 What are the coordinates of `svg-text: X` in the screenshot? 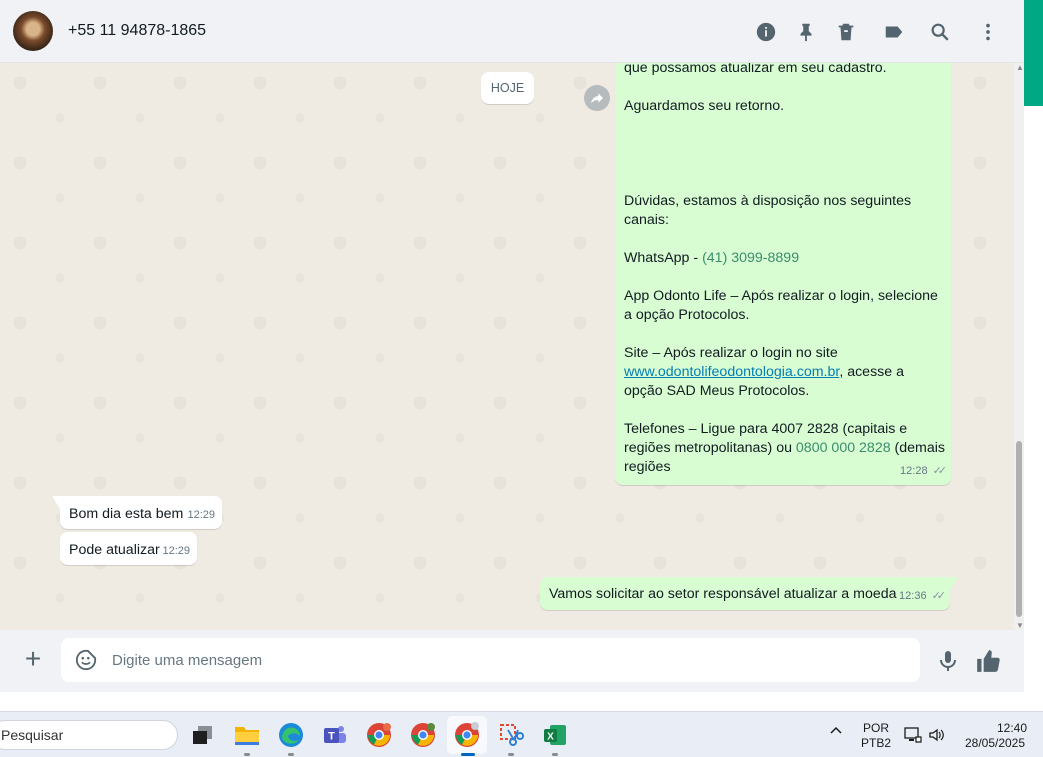 It's located at (550, 737).